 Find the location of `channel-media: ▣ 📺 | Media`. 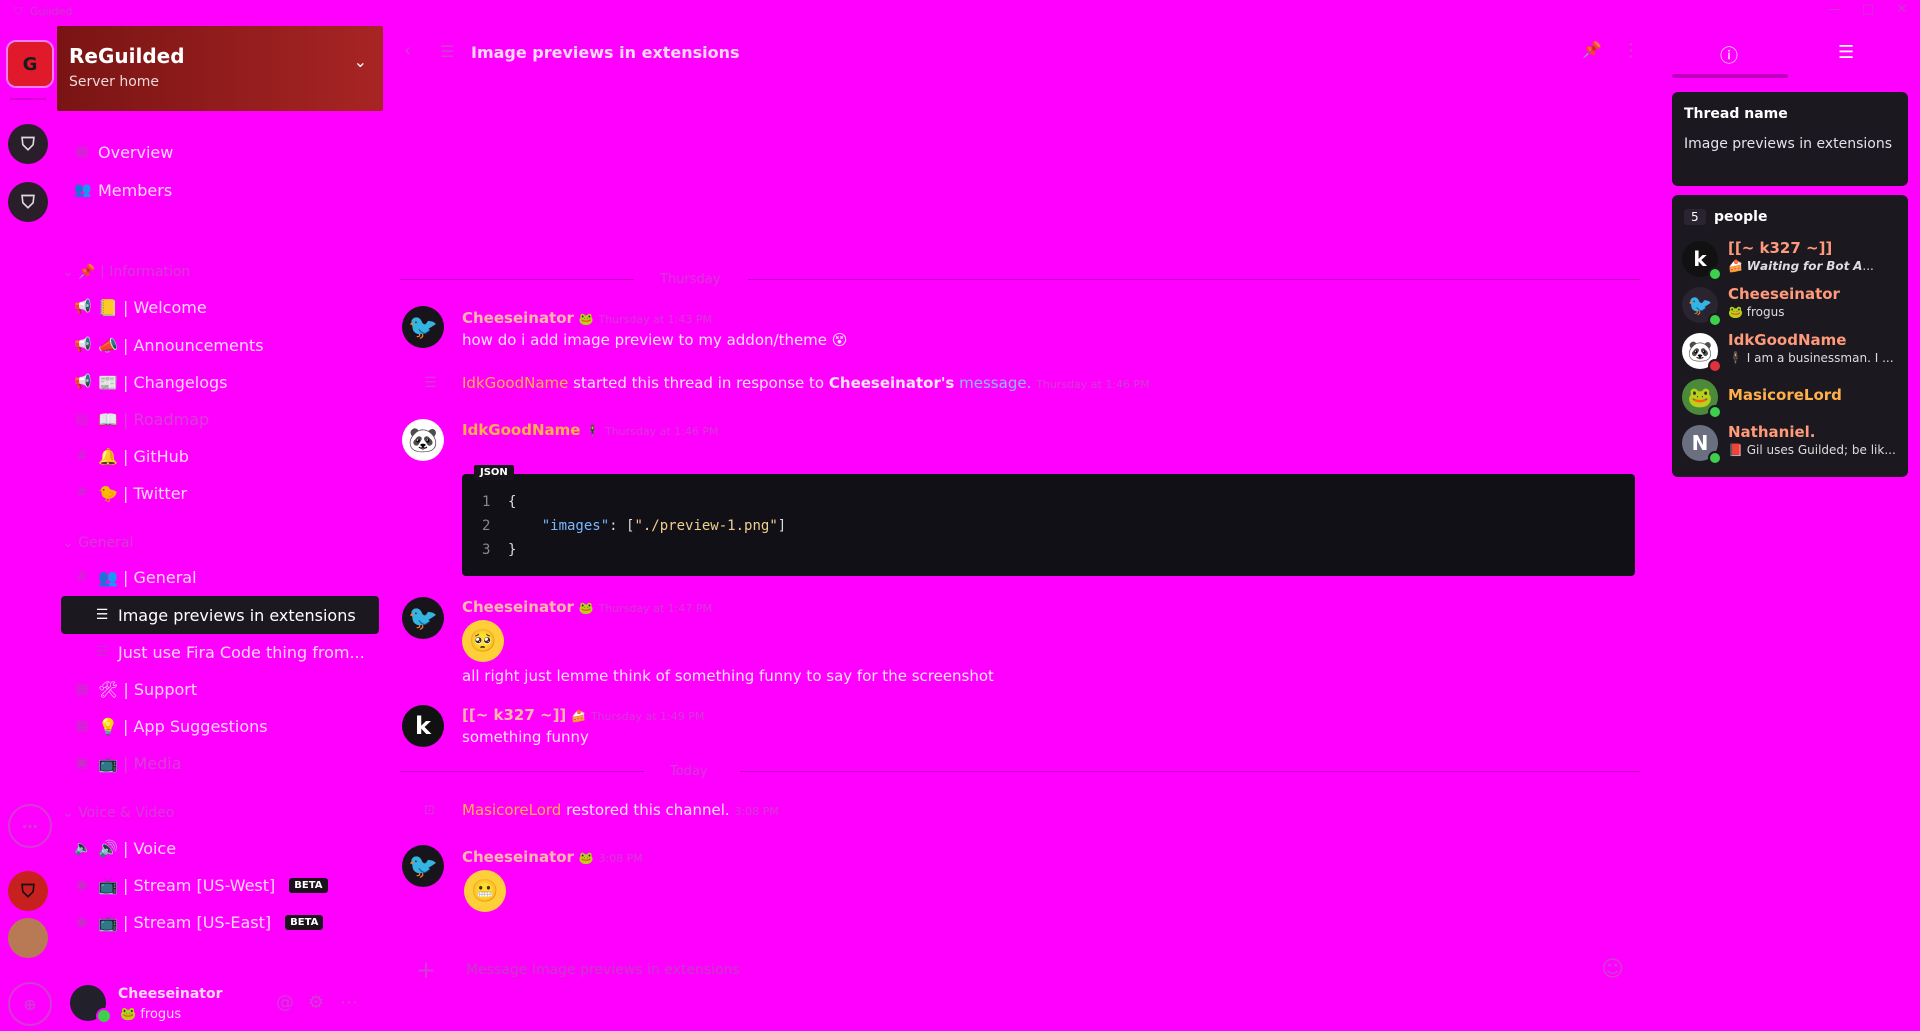

channel-media: ▣ 📺 | Media is located at coordinates (128, 763).